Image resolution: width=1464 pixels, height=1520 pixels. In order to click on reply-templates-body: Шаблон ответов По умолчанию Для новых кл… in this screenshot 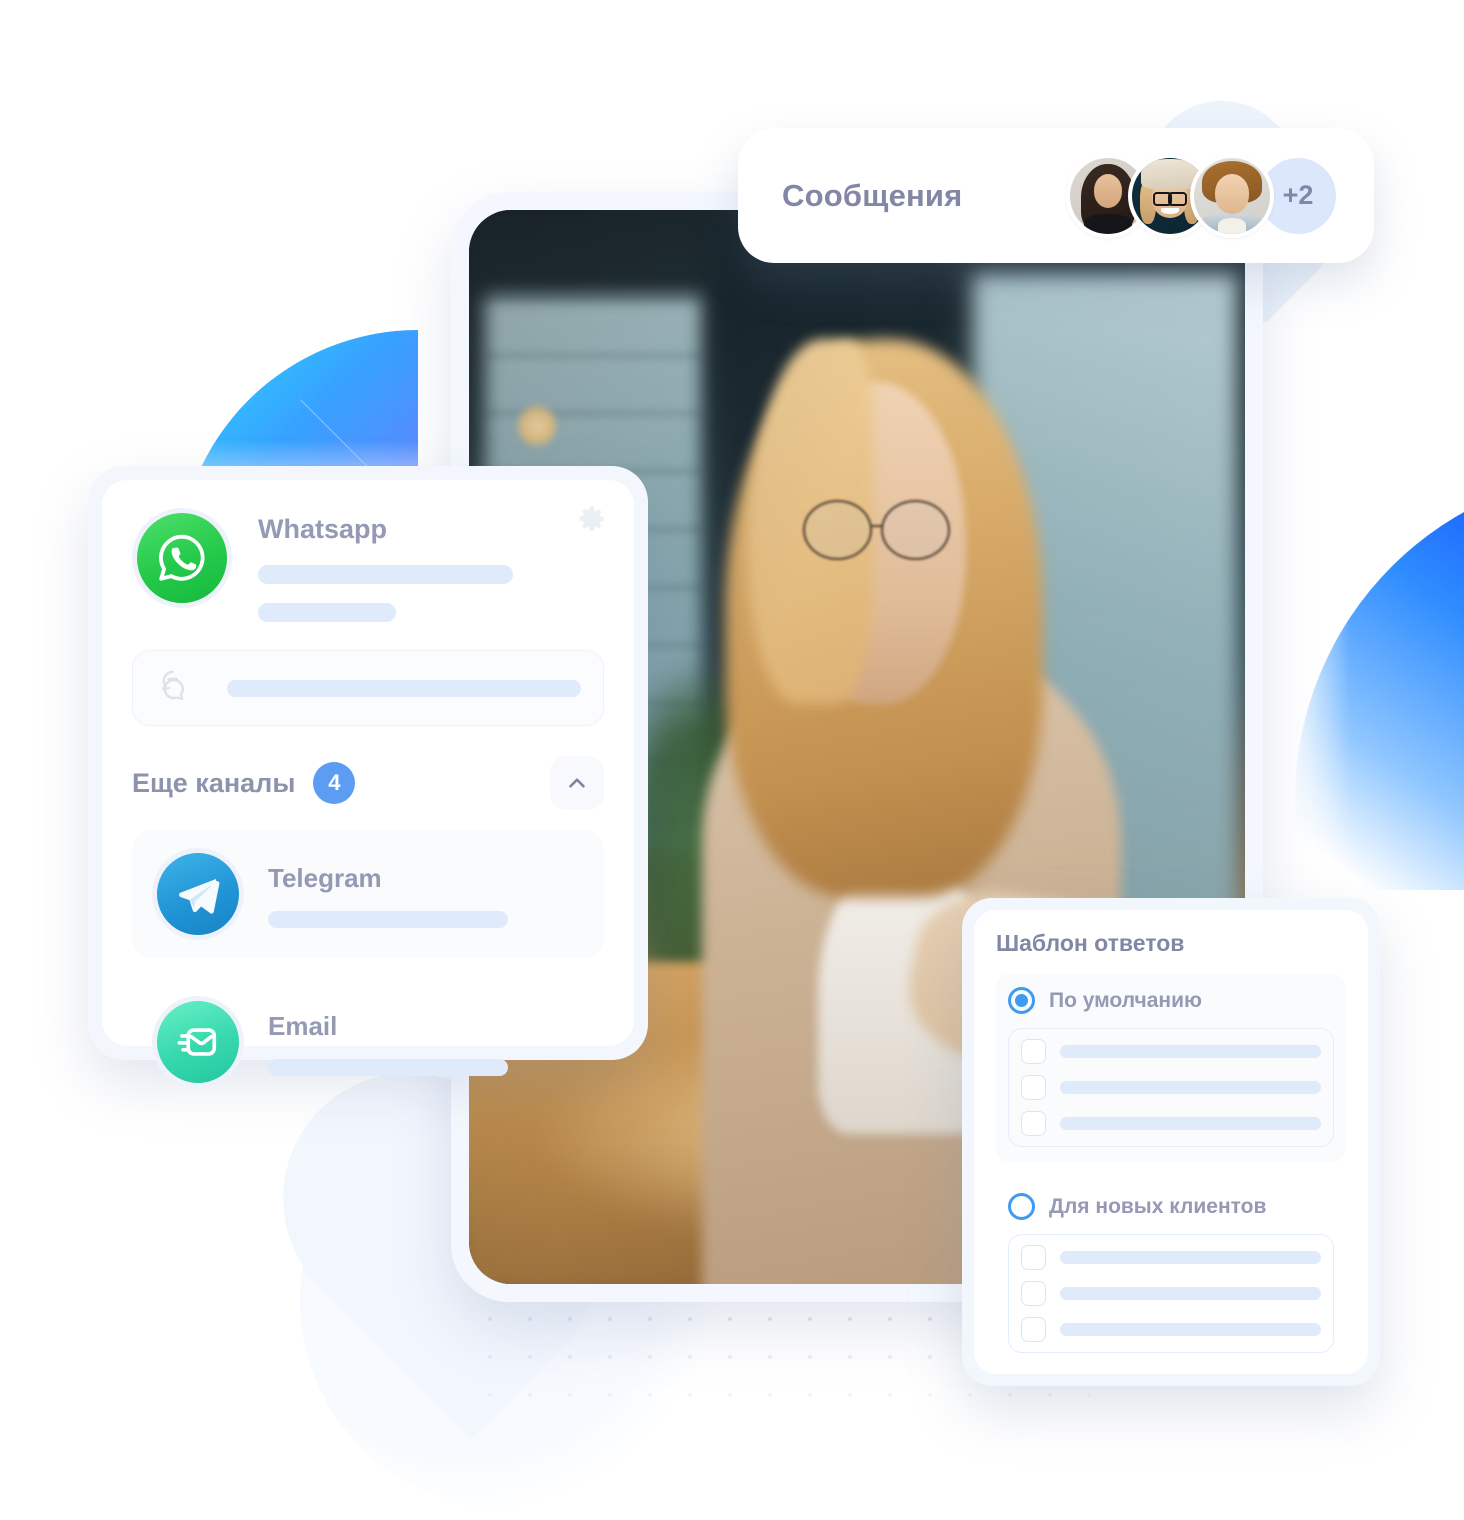, I will do `click(1171, 1142)`.